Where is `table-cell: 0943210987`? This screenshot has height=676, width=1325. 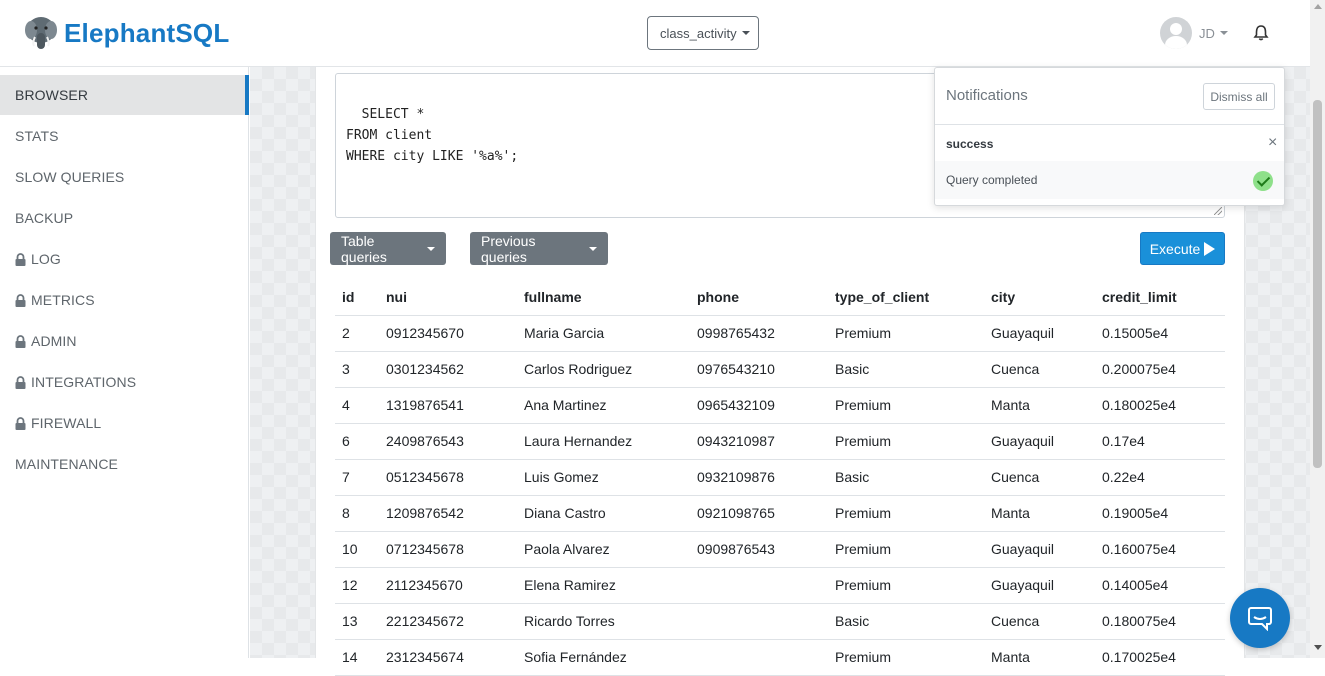
table-cell: 0943210987 is located at coordinates (759, 441).